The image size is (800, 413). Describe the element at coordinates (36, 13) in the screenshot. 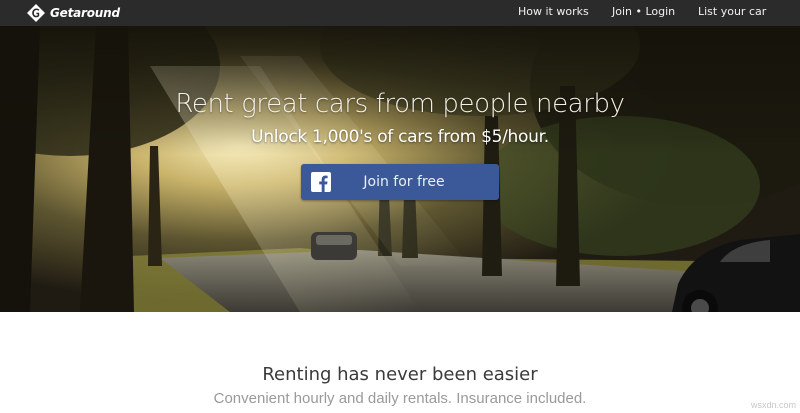

I see `getaround-logo-icon` at that location.